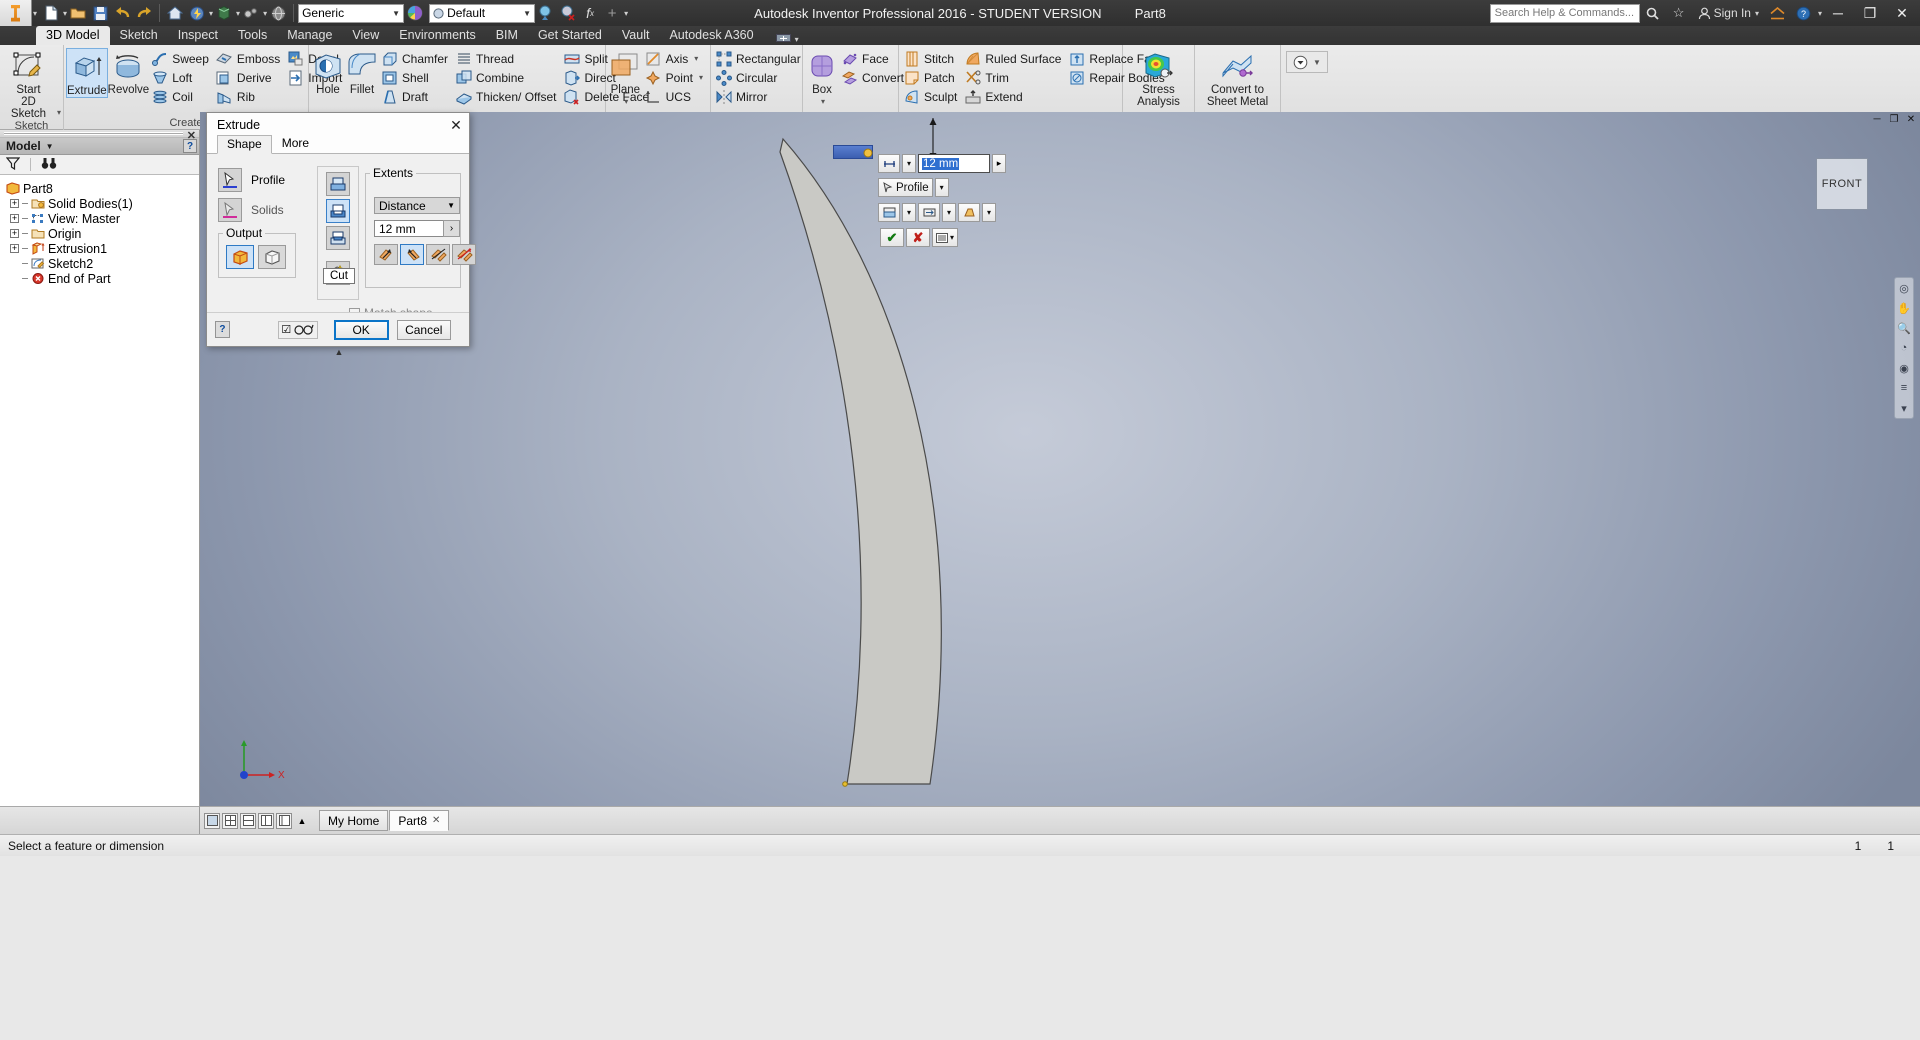 The image size is (1920, 1040). What do you see at coordinates (892, 237) in the screenshot?
I see `mini-ok-button: ✔` at bounding box center [892, 237].